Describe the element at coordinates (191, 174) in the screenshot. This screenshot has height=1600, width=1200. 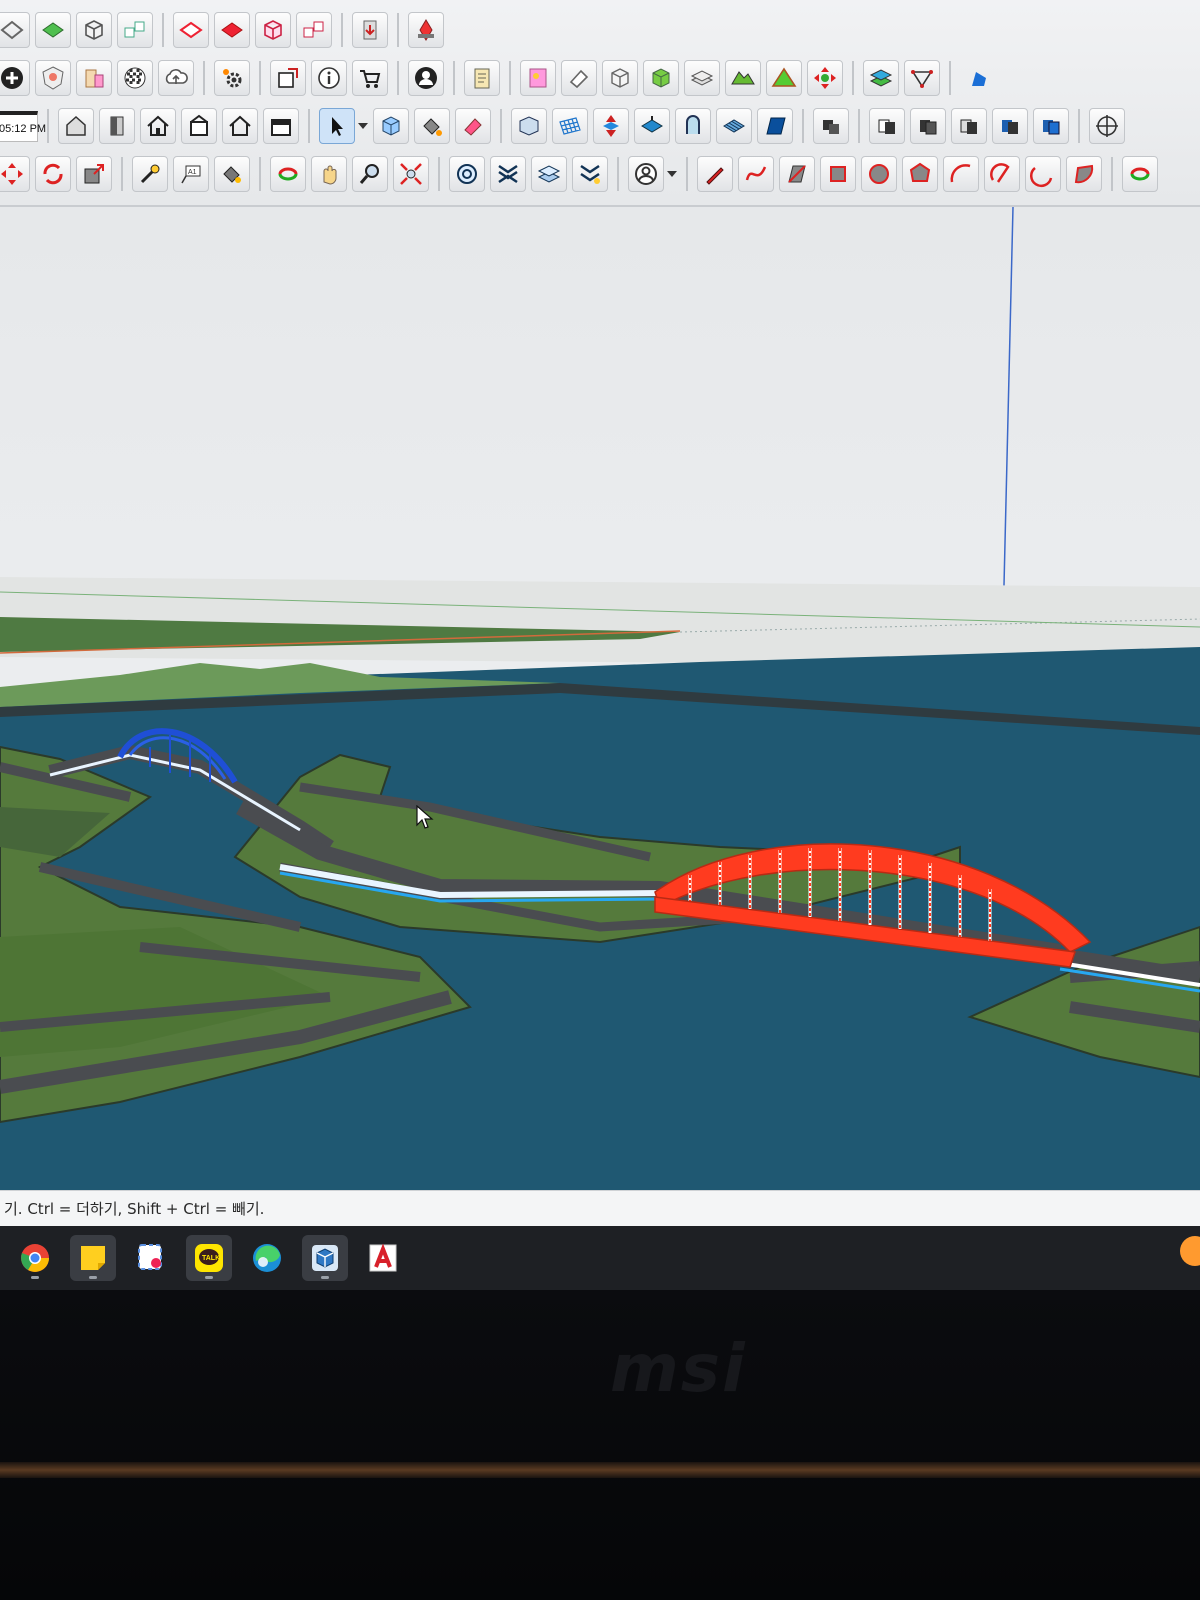
I see `text-icon: A1` at that location.